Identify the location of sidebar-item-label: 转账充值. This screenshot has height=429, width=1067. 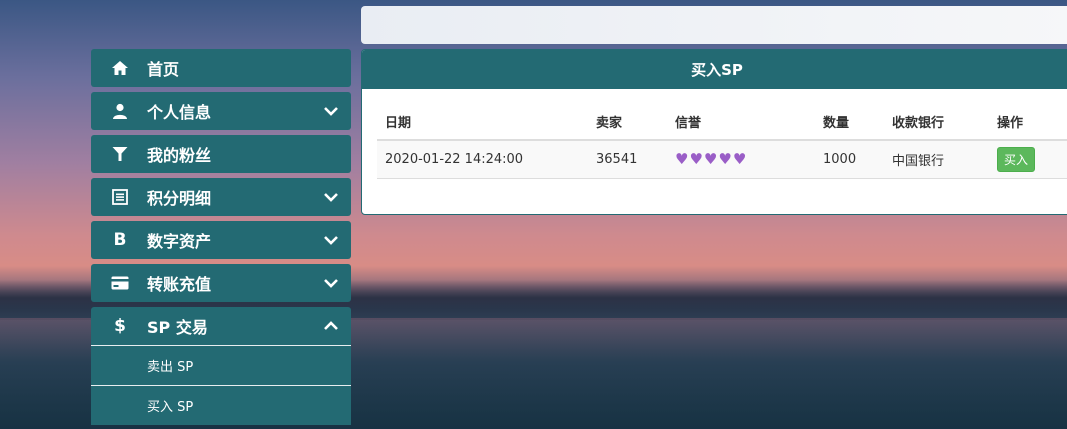
(179, 284).